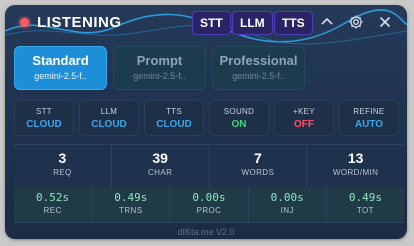 This screenshot has height=246, width=414. Describe the element at coordinates (355, 172) in the screenshot. I see `stat-label: WORD/MIN` at that location.